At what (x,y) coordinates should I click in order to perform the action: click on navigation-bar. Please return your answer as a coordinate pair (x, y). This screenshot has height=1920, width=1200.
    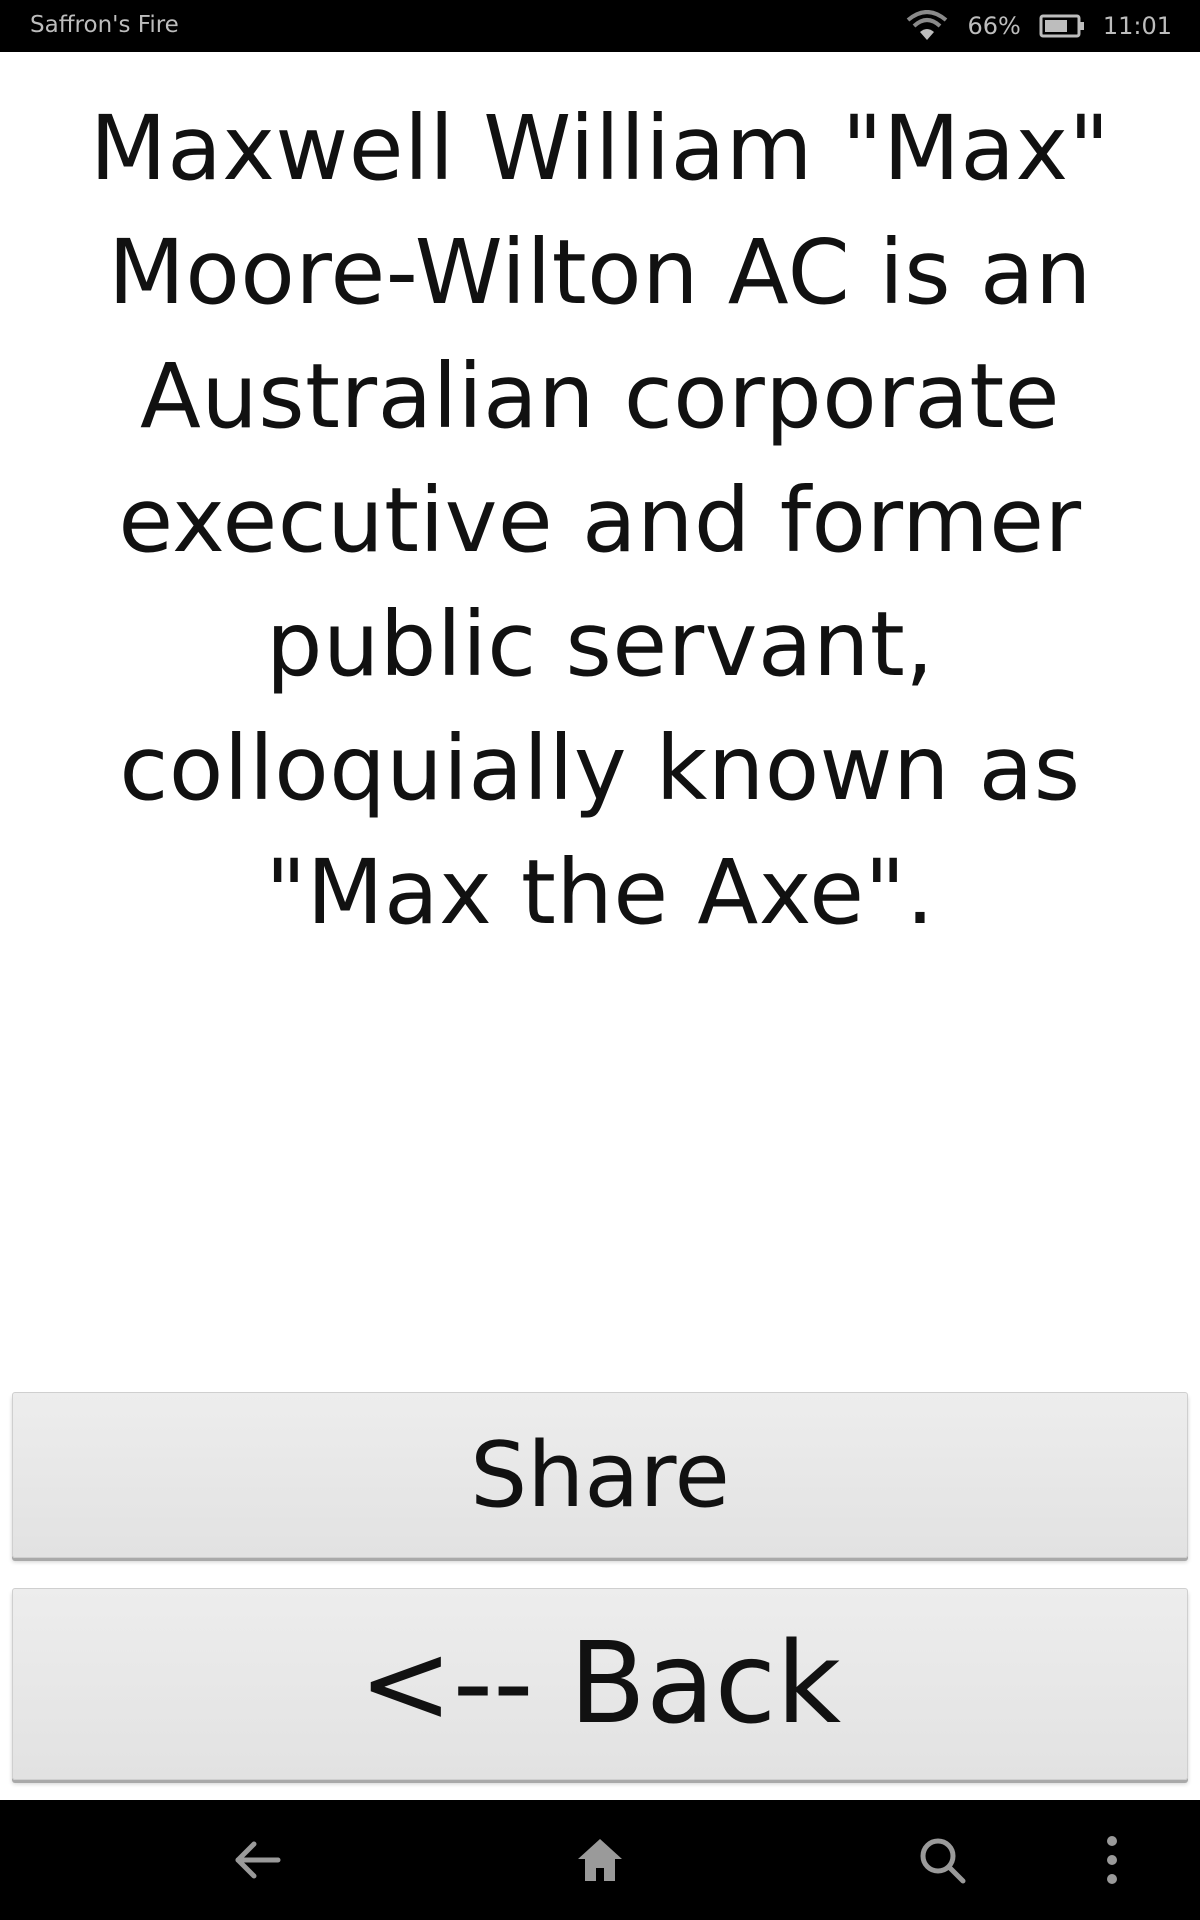
    Looking at the image, I should click on (600, 1860).